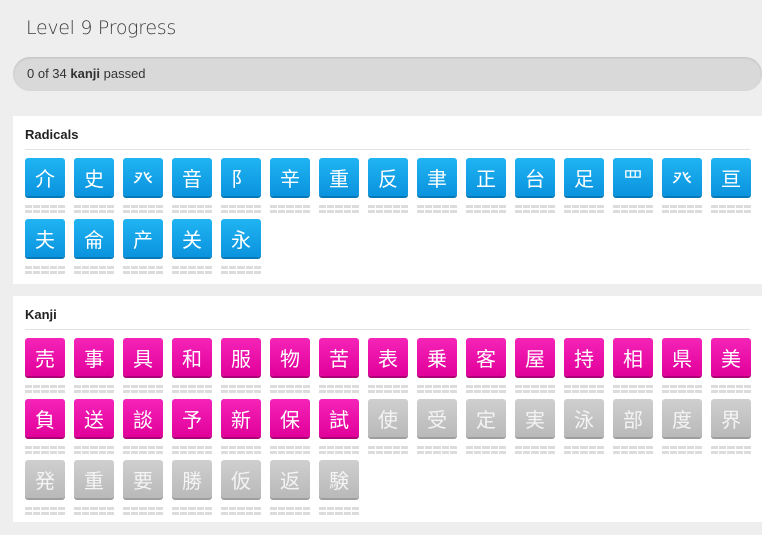 Image resolution: width=762 pixels, height=535 pixels. I want to click on kanji-item-tile: 県, so click(682, 357).